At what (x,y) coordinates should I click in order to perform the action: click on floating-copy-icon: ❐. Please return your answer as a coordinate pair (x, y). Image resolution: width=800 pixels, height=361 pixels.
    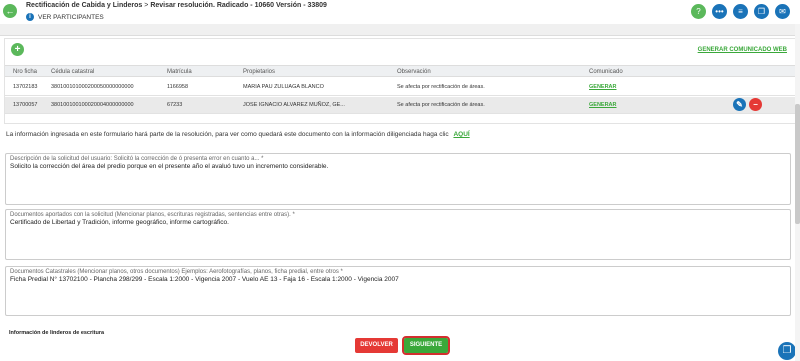
    Looking at the image, I should click on (787, 351).